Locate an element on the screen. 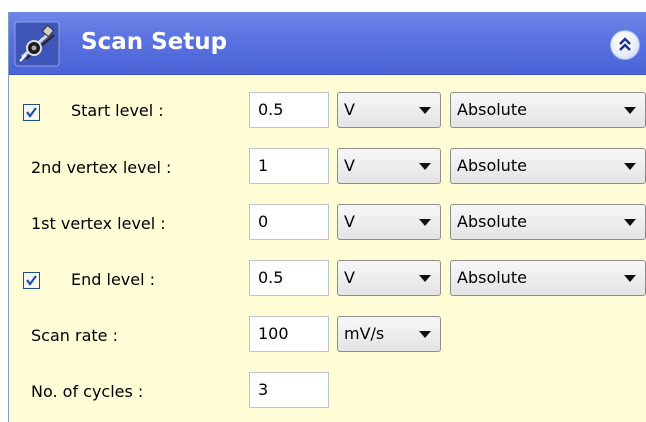  first-vertex-level-input: 0 is located at coordinates (289, 222).